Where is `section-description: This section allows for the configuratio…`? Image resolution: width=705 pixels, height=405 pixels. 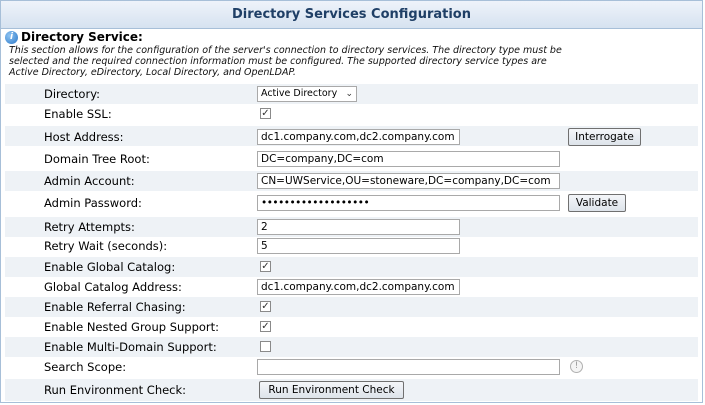 section-description: This section allows for the configuratio… is located at coordinates (285, 61).